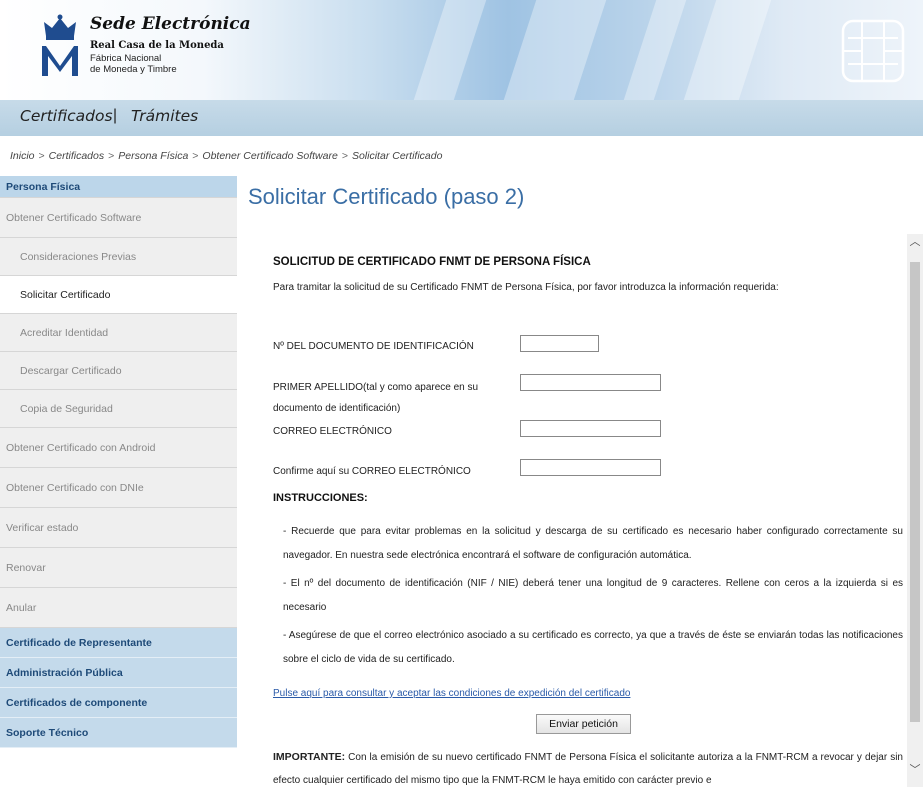 This screenshot has height=792, width=923. What do you see at coordinates (153, 156) in the screenshot?
I see `breadcrumb-persona-fisica: Persona Física` at bounding box center [153, 156].